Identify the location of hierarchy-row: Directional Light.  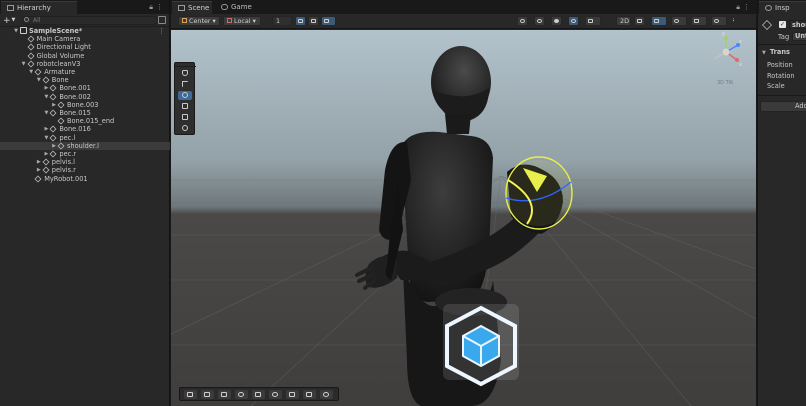
(85, 47).